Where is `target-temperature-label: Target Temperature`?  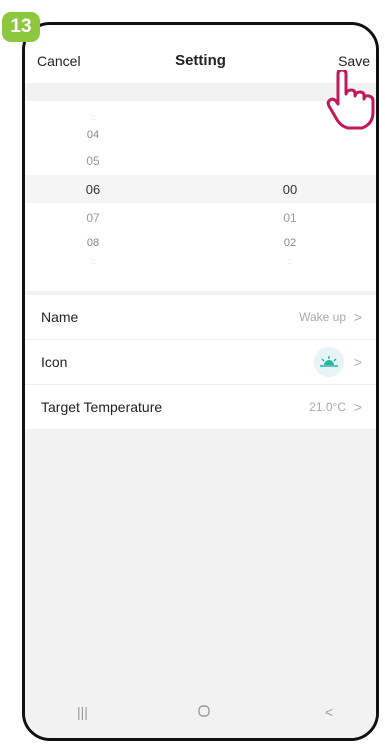 target-temperature-label: Target Temperature is located at coordinates (102, 407).